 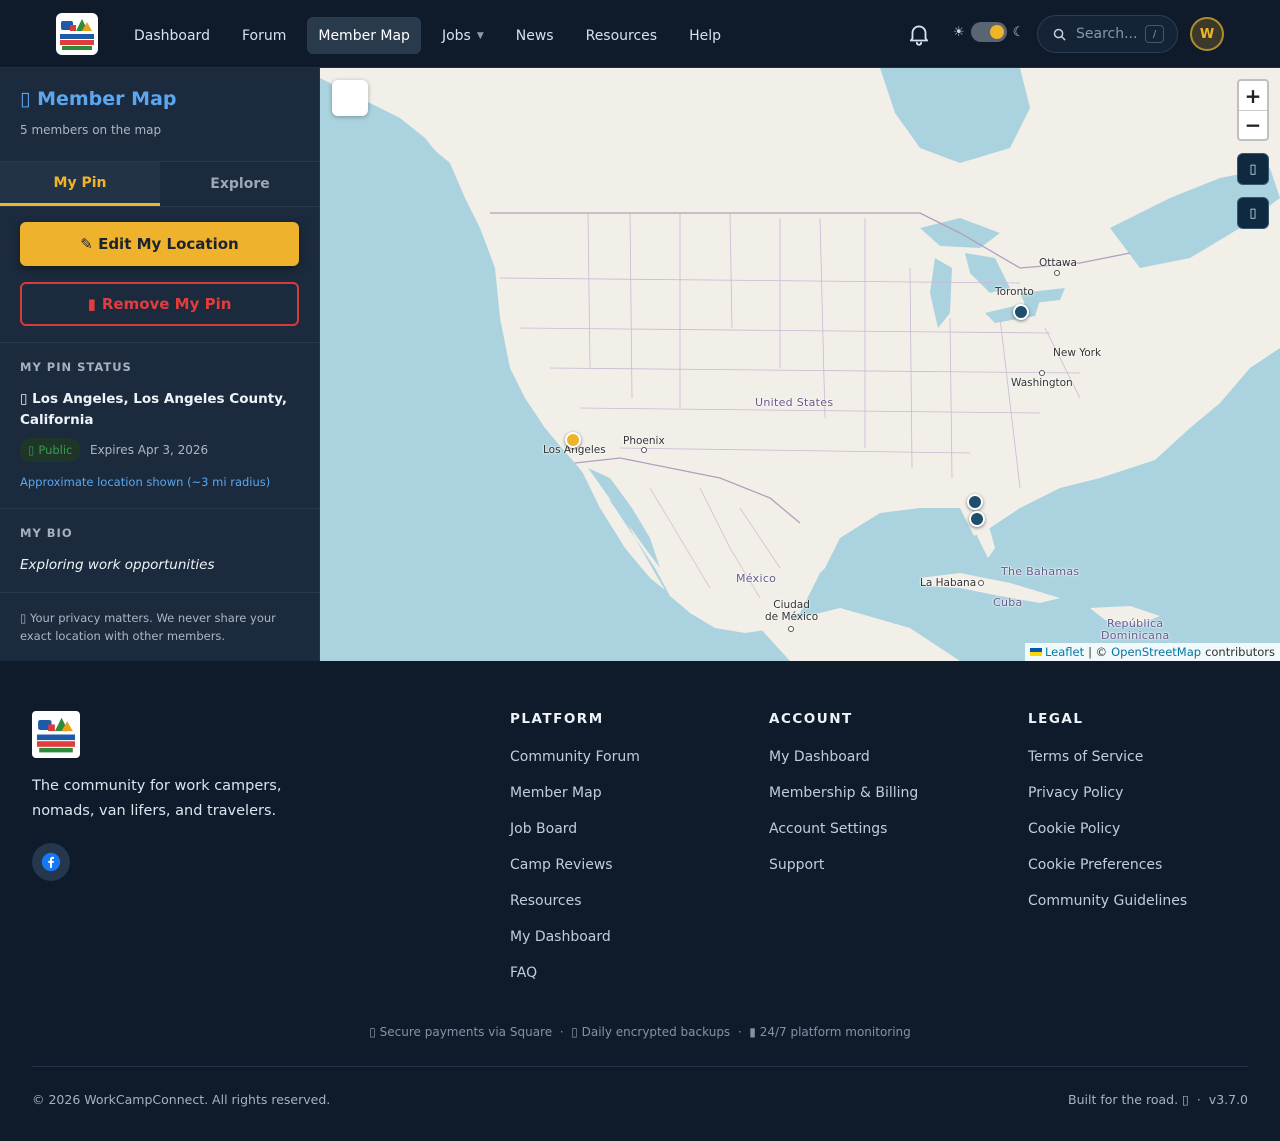 I want to click on leaflet-link: Leaflet, so click(x=1056, y=652).